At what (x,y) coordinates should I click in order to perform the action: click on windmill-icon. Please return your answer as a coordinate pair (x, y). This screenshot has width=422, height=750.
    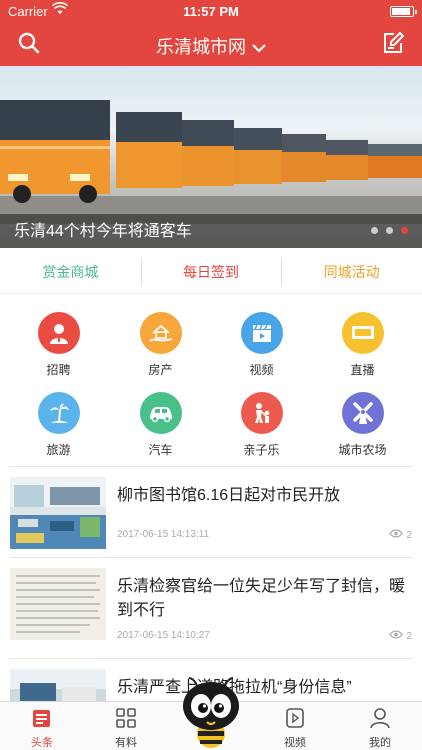
    Looking at the image, I should click on (362, 413).